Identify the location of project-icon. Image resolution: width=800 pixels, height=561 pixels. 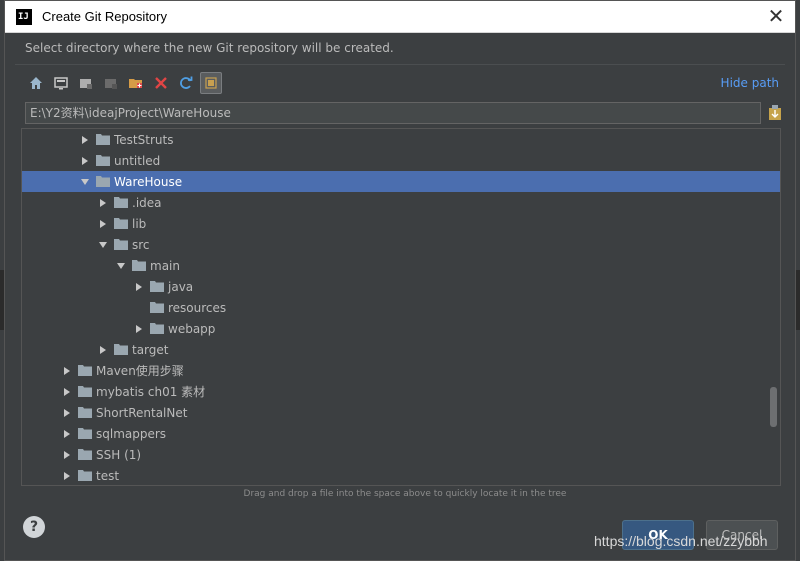
(86, 83).